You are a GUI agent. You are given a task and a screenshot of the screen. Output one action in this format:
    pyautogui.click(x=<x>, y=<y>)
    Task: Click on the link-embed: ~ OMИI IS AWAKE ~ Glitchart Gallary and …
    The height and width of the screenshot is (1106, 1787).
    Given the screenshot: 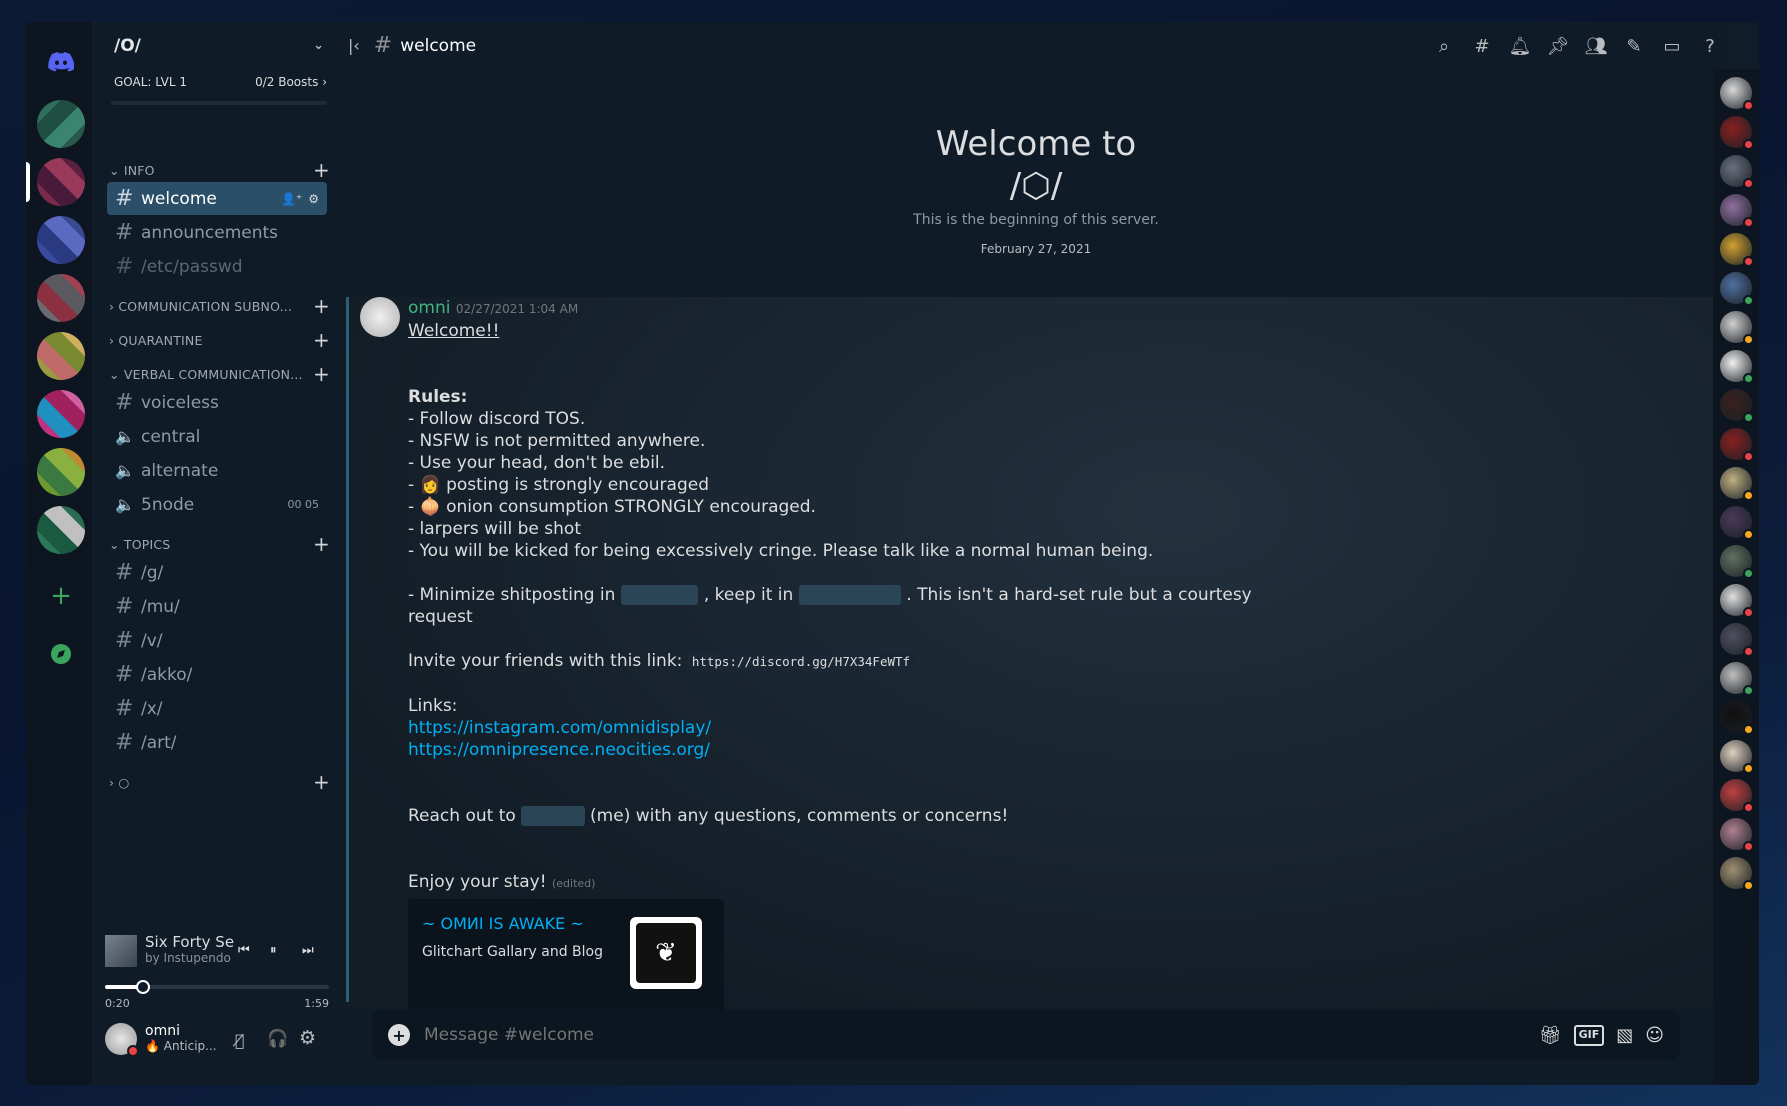 What is the action you would take?
    pyautogui.click(x=566, y=955)
    